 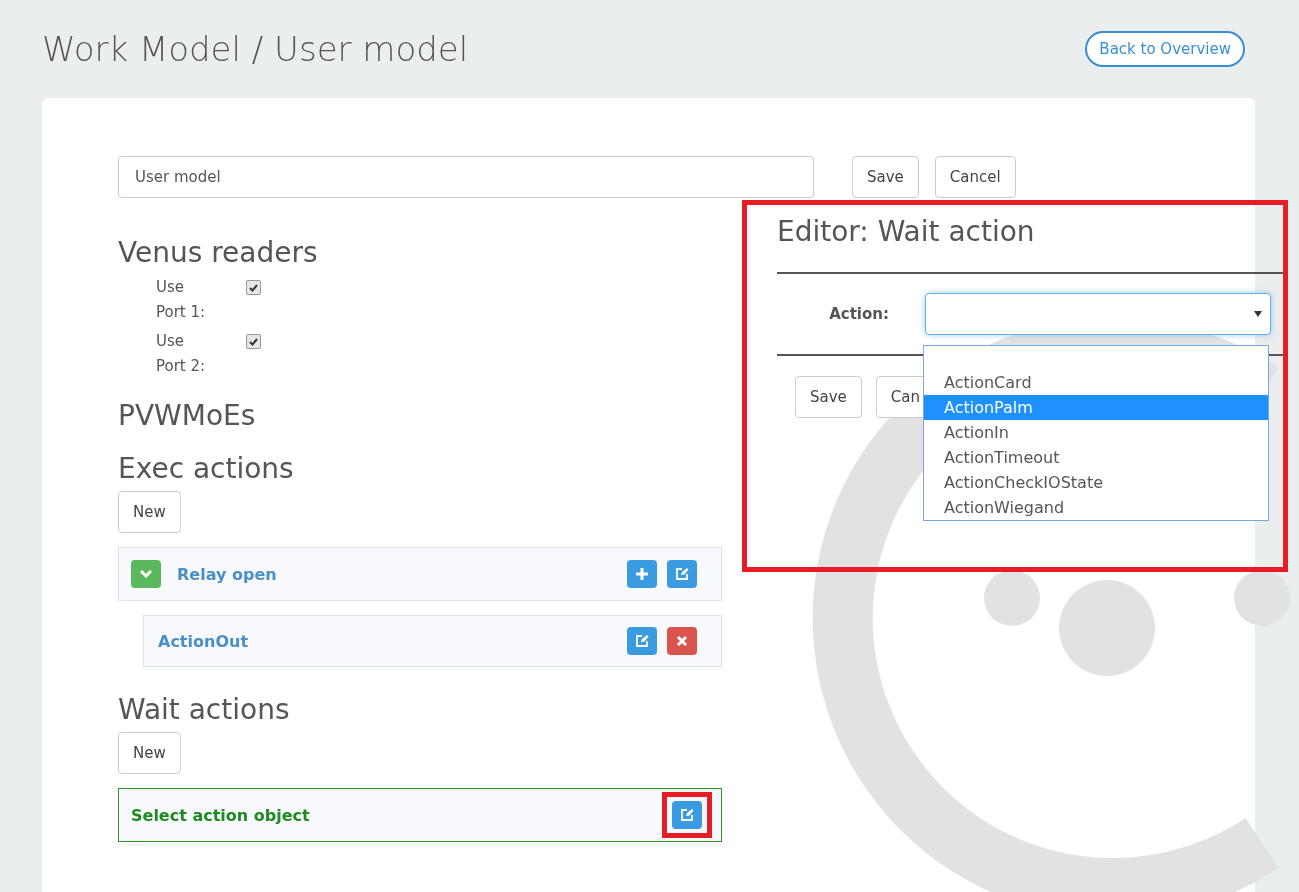 I want to click on dropdown-option: ActionCheckIOState, so click(x=1096, y=482).